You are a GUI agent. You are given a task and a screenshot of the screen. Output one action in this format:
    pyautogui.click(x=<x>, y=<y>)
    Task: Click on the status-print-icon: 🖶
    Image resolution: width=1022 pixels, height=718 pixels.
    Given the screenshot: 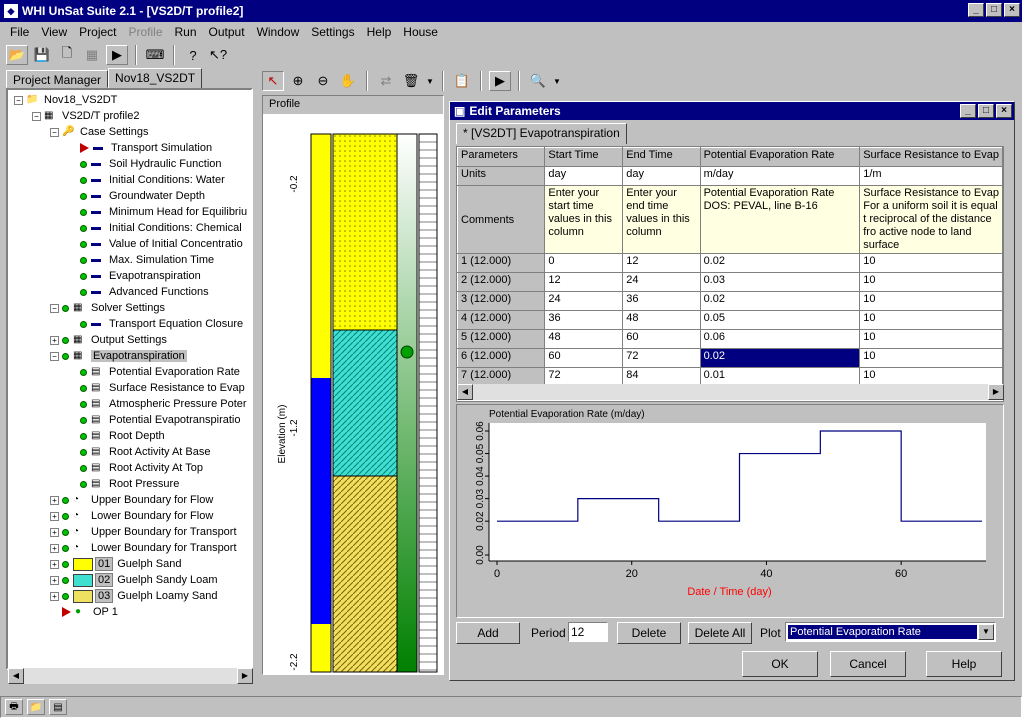 What is the action you would take?
    pyautogui.click(x=14, y=707)
    